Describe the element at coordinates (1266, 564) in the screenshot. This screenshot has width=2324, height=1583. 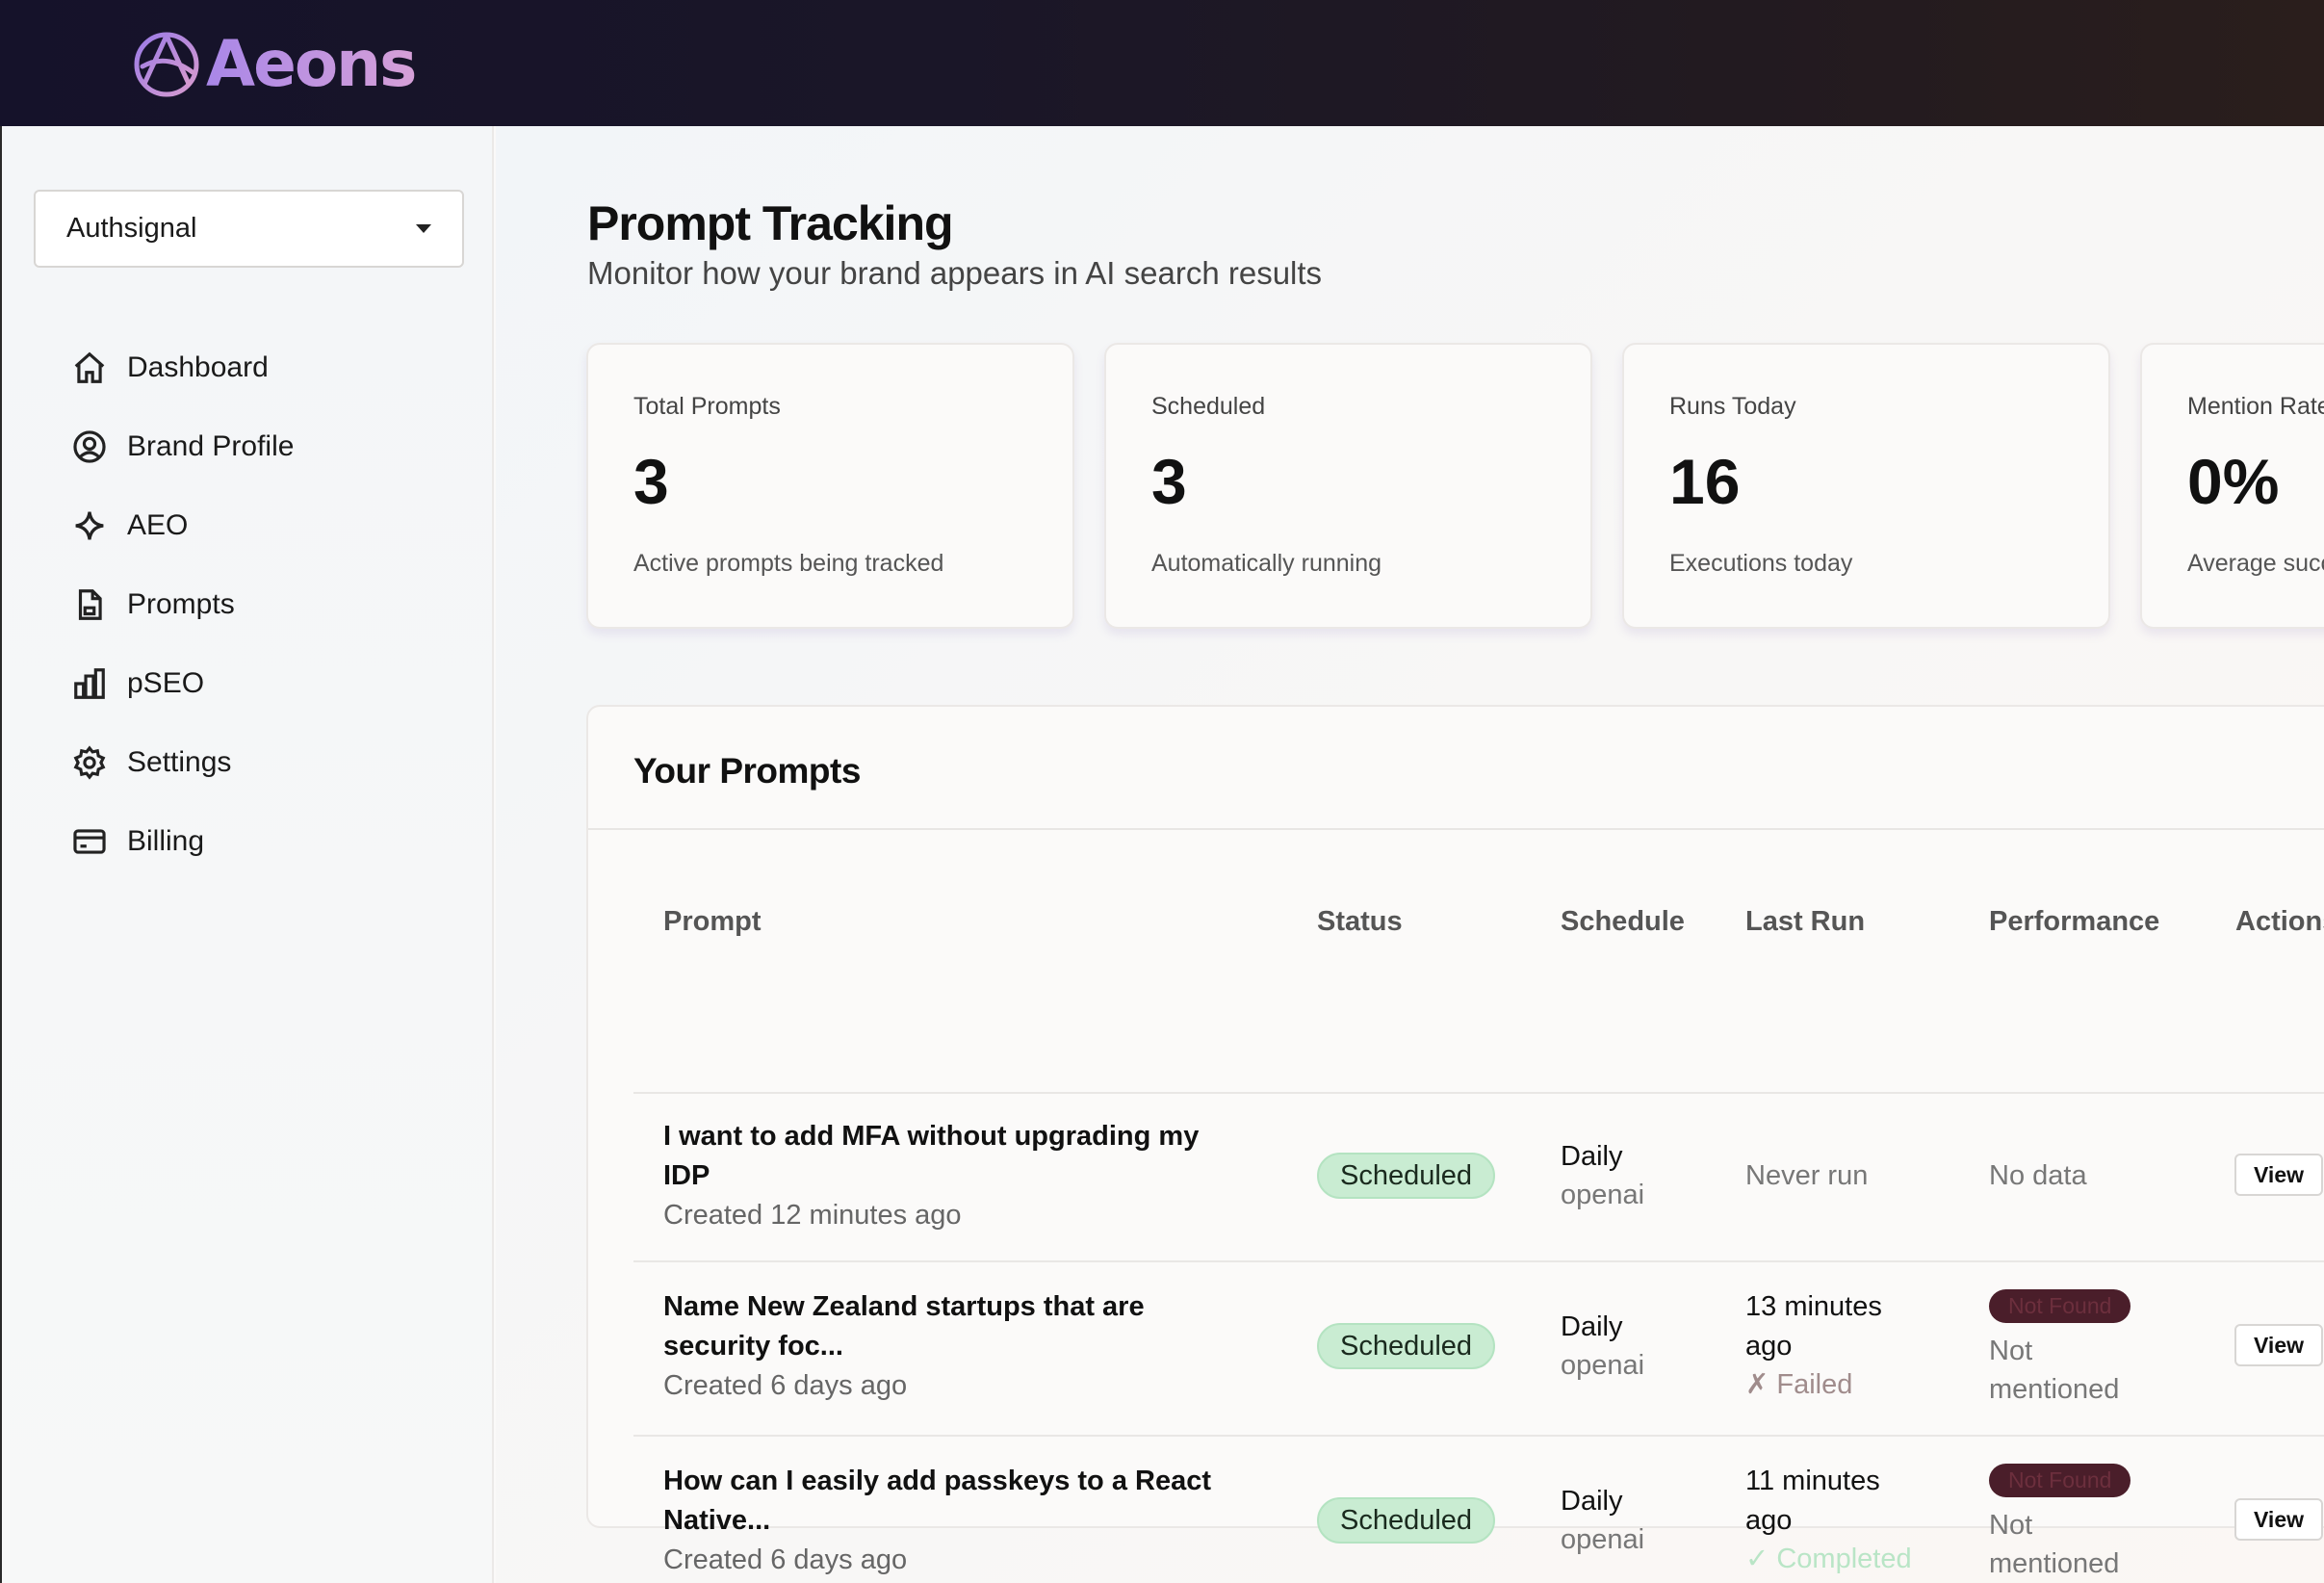
I see `stat-description: Automatically running` at that location.